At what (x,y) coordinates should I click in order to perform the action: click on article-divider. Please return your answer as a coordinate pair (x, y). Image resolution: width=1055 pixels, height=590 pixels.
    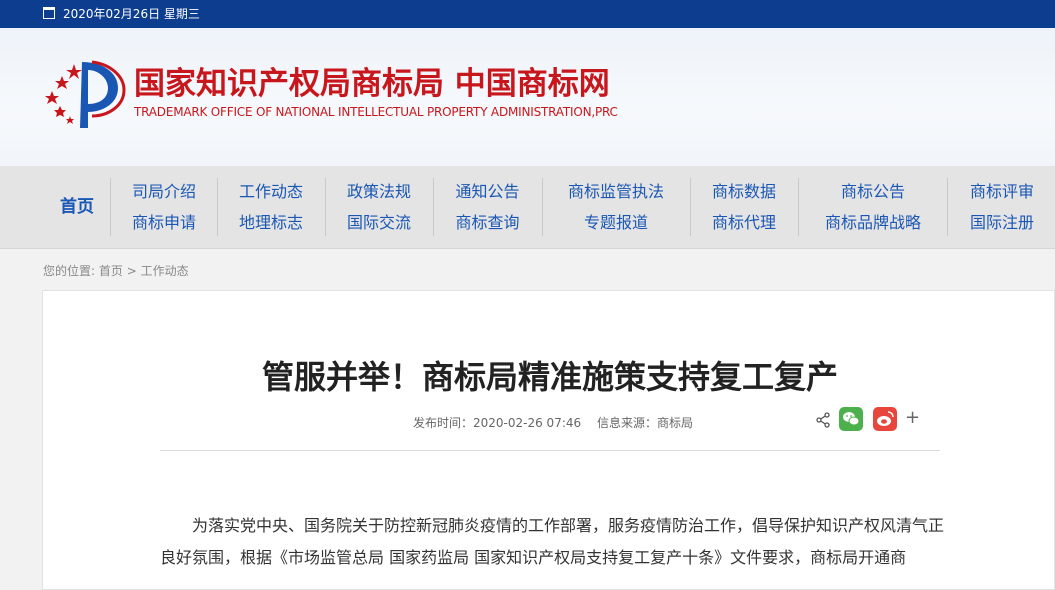
    Looking at the image, I should click on (550, 450).